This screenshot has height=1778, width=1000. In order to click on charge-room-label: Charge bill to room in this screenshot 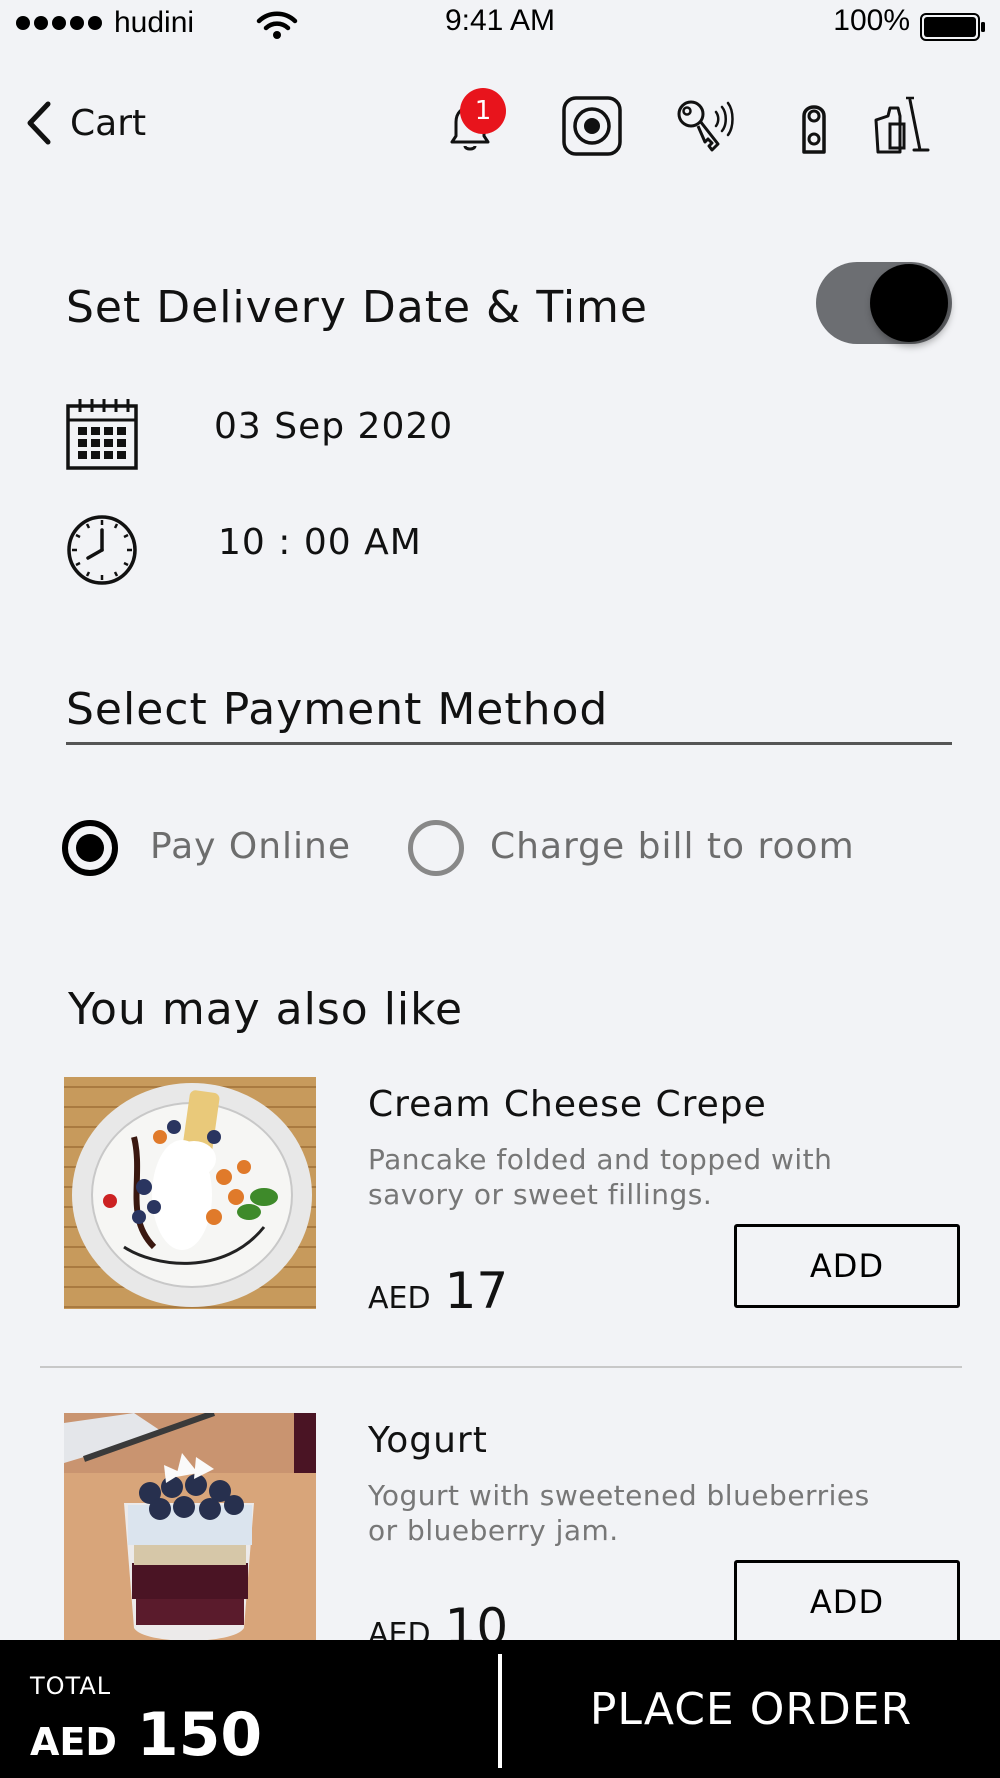, I will do `click(672, 846)`.